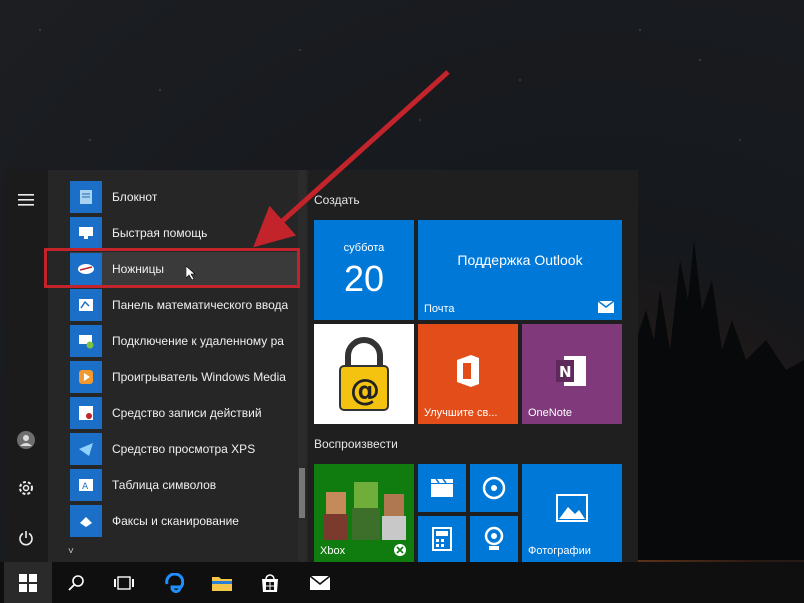 The height and width of the screenshot is (603, 804). I want to click on windows-start-icon, so click(28, 582).